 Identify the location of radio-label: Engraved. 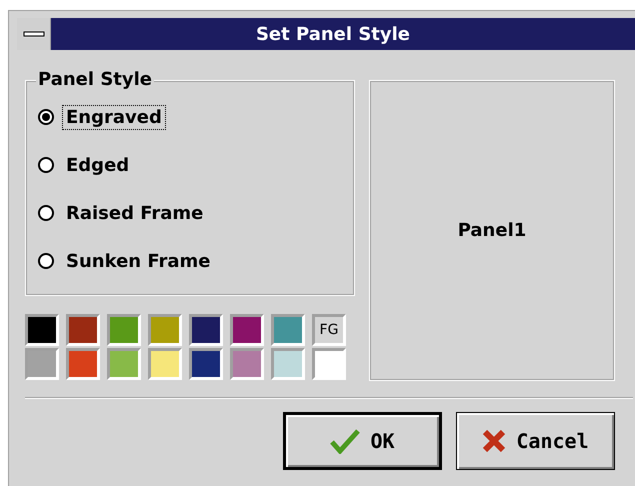
(114, 117).